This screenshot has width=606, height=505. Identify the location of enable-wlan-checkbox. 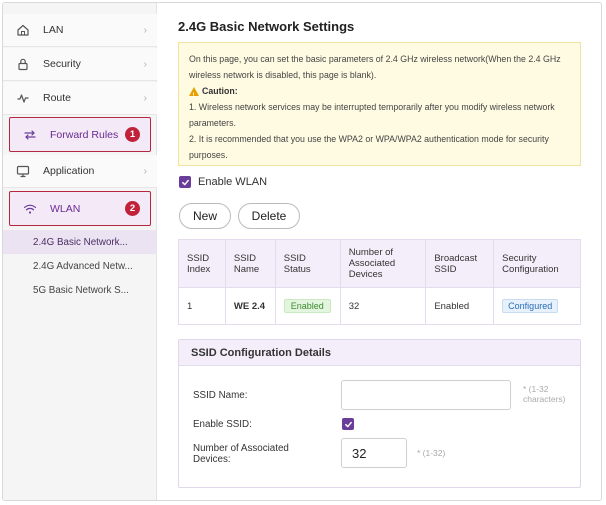
(185, 182).